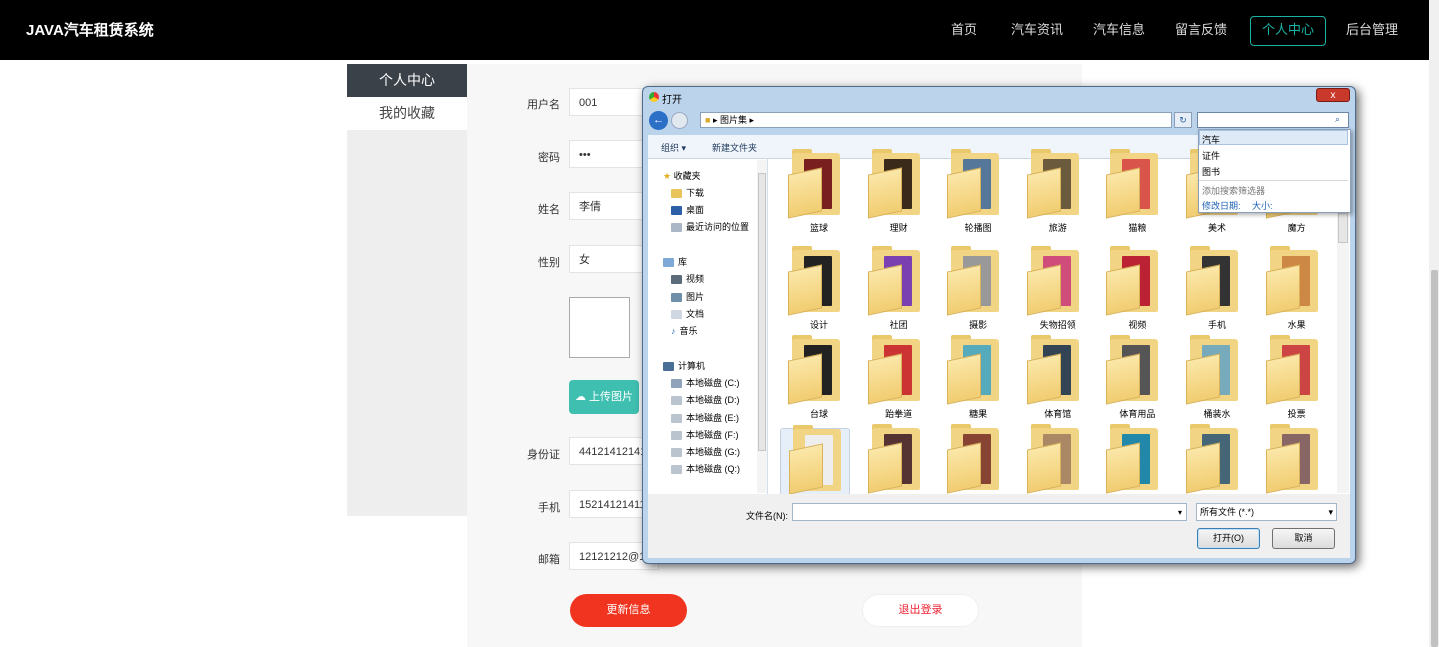 The height and width of the screenshot is (647, 1439). Describe the element at coordinates (818, 325) in the screenshot. I see `folder-name: 设计` at that location.